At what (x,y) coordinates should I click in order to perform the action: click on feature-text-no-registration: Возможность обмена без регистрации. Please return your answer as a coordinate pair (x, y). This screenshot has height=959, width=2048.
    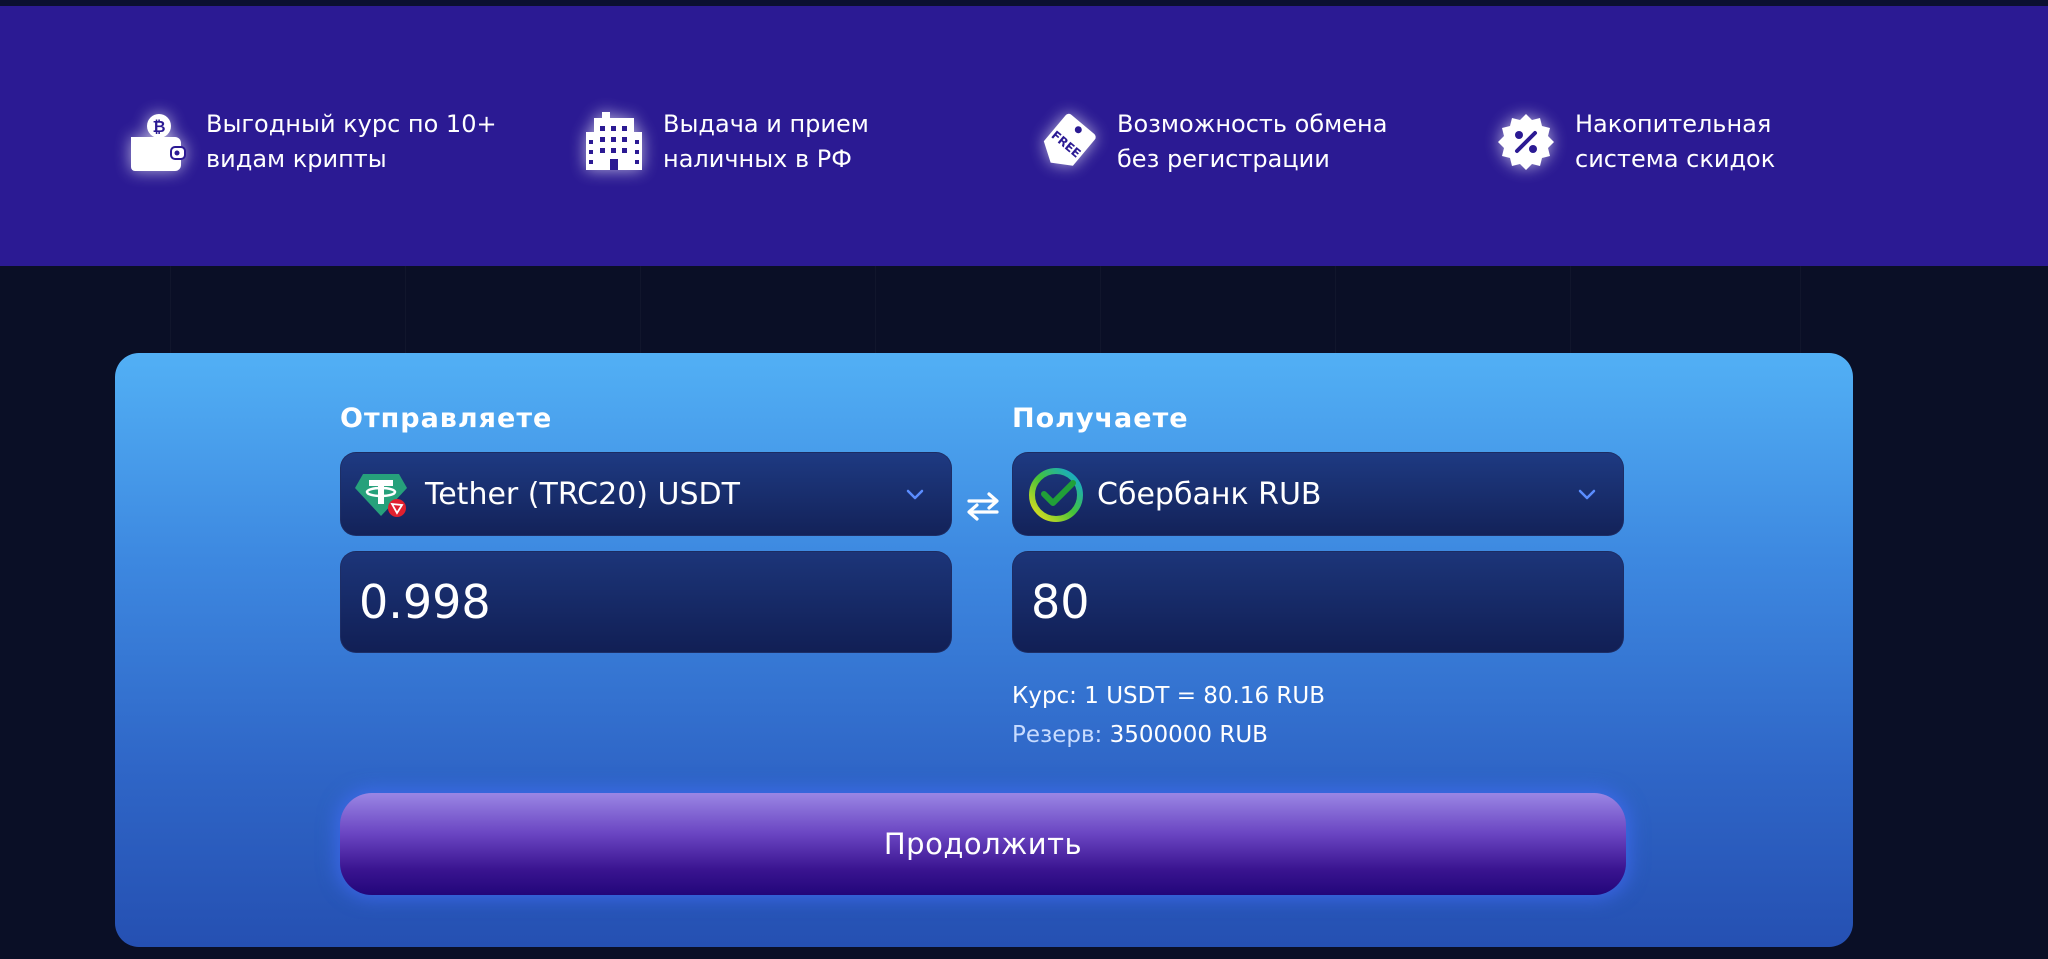
    Looking at the image, I should click on (1252, 141).